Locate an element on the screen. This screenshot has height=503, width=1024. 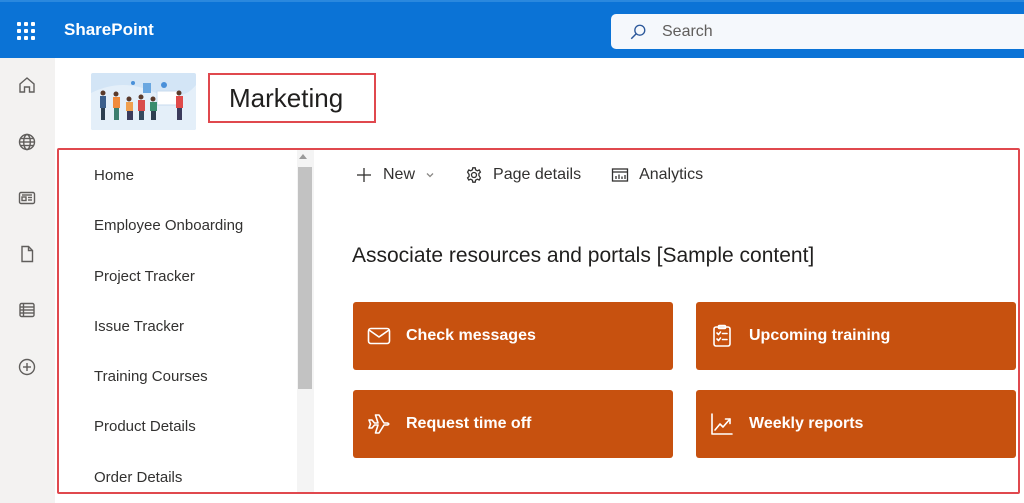
document-icon is located at coordinates (27, 254).